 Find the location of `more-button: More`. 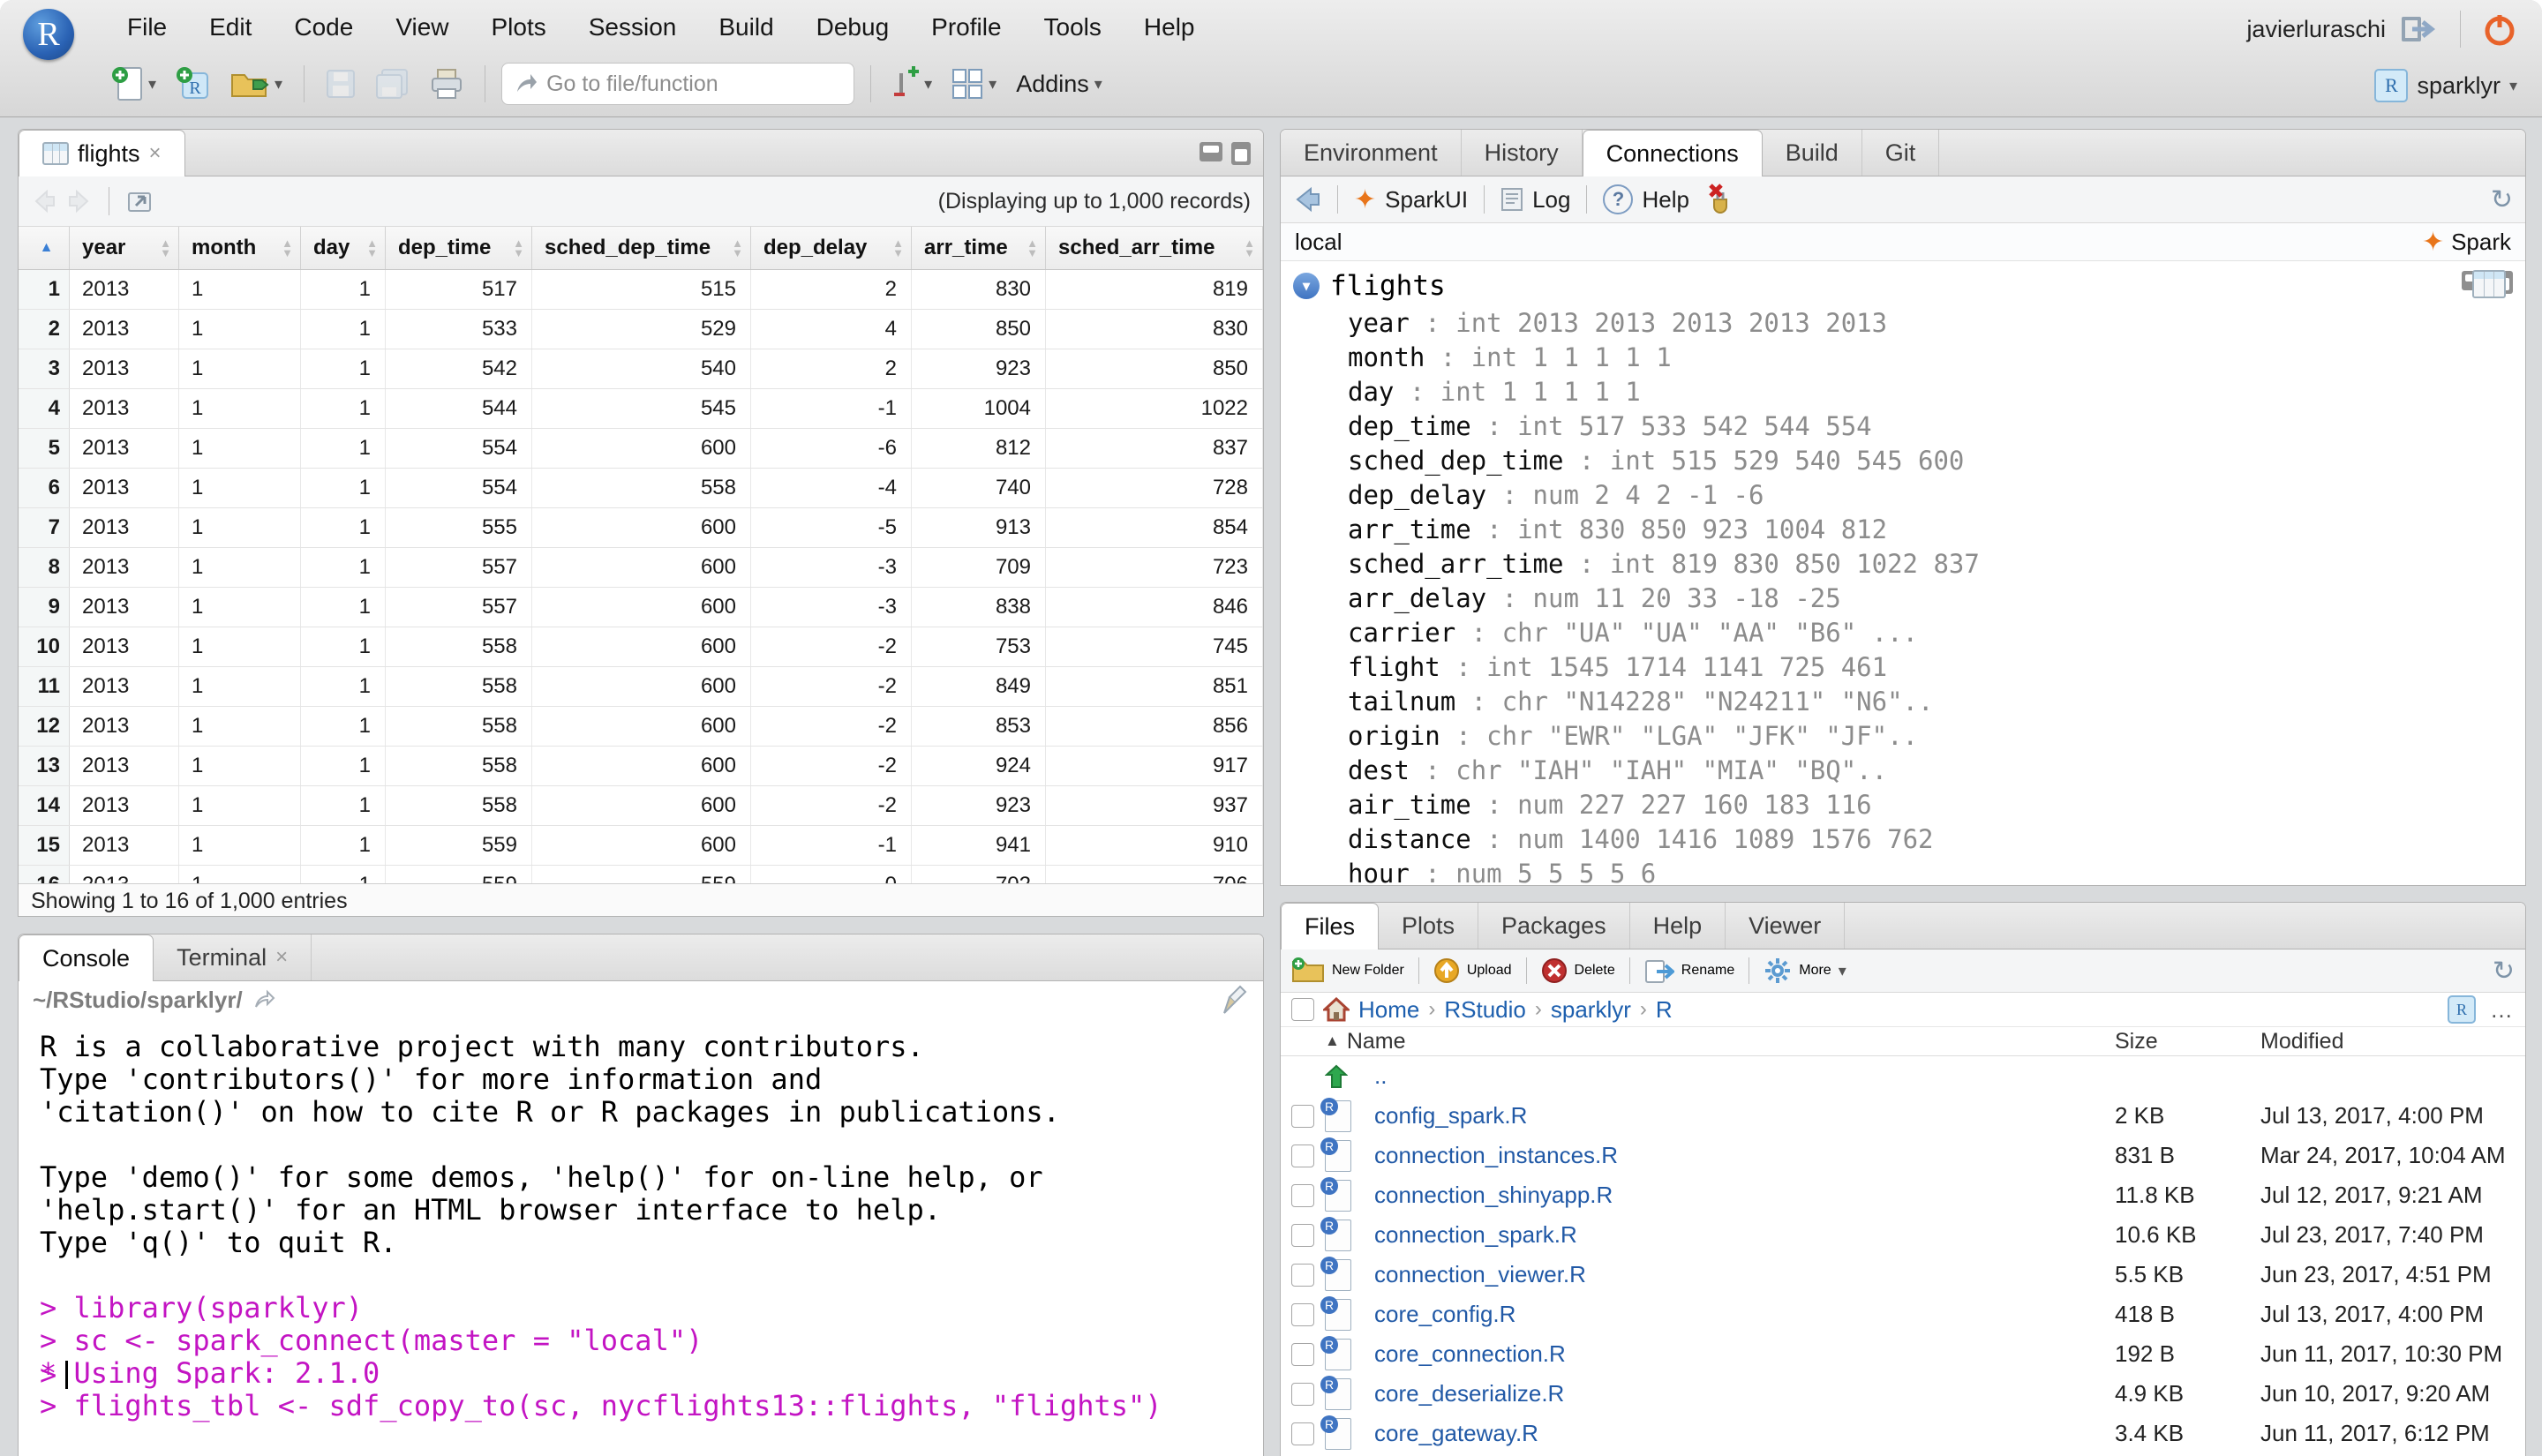

more-button: More is located at coordinates (1815, 971).